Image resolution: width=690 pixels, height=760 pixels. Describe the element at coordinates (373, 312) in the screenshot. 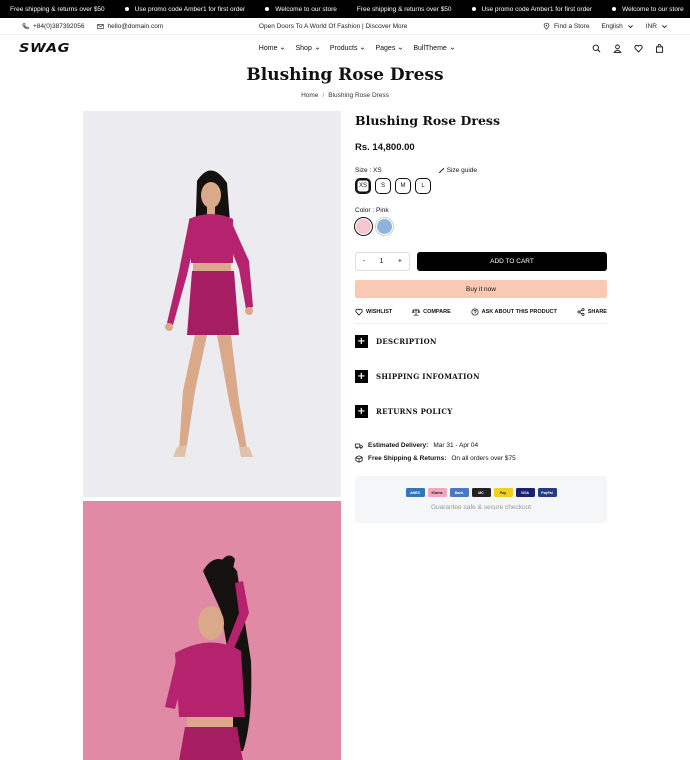

I see `wishlist-button: WISHLIST` at that location.